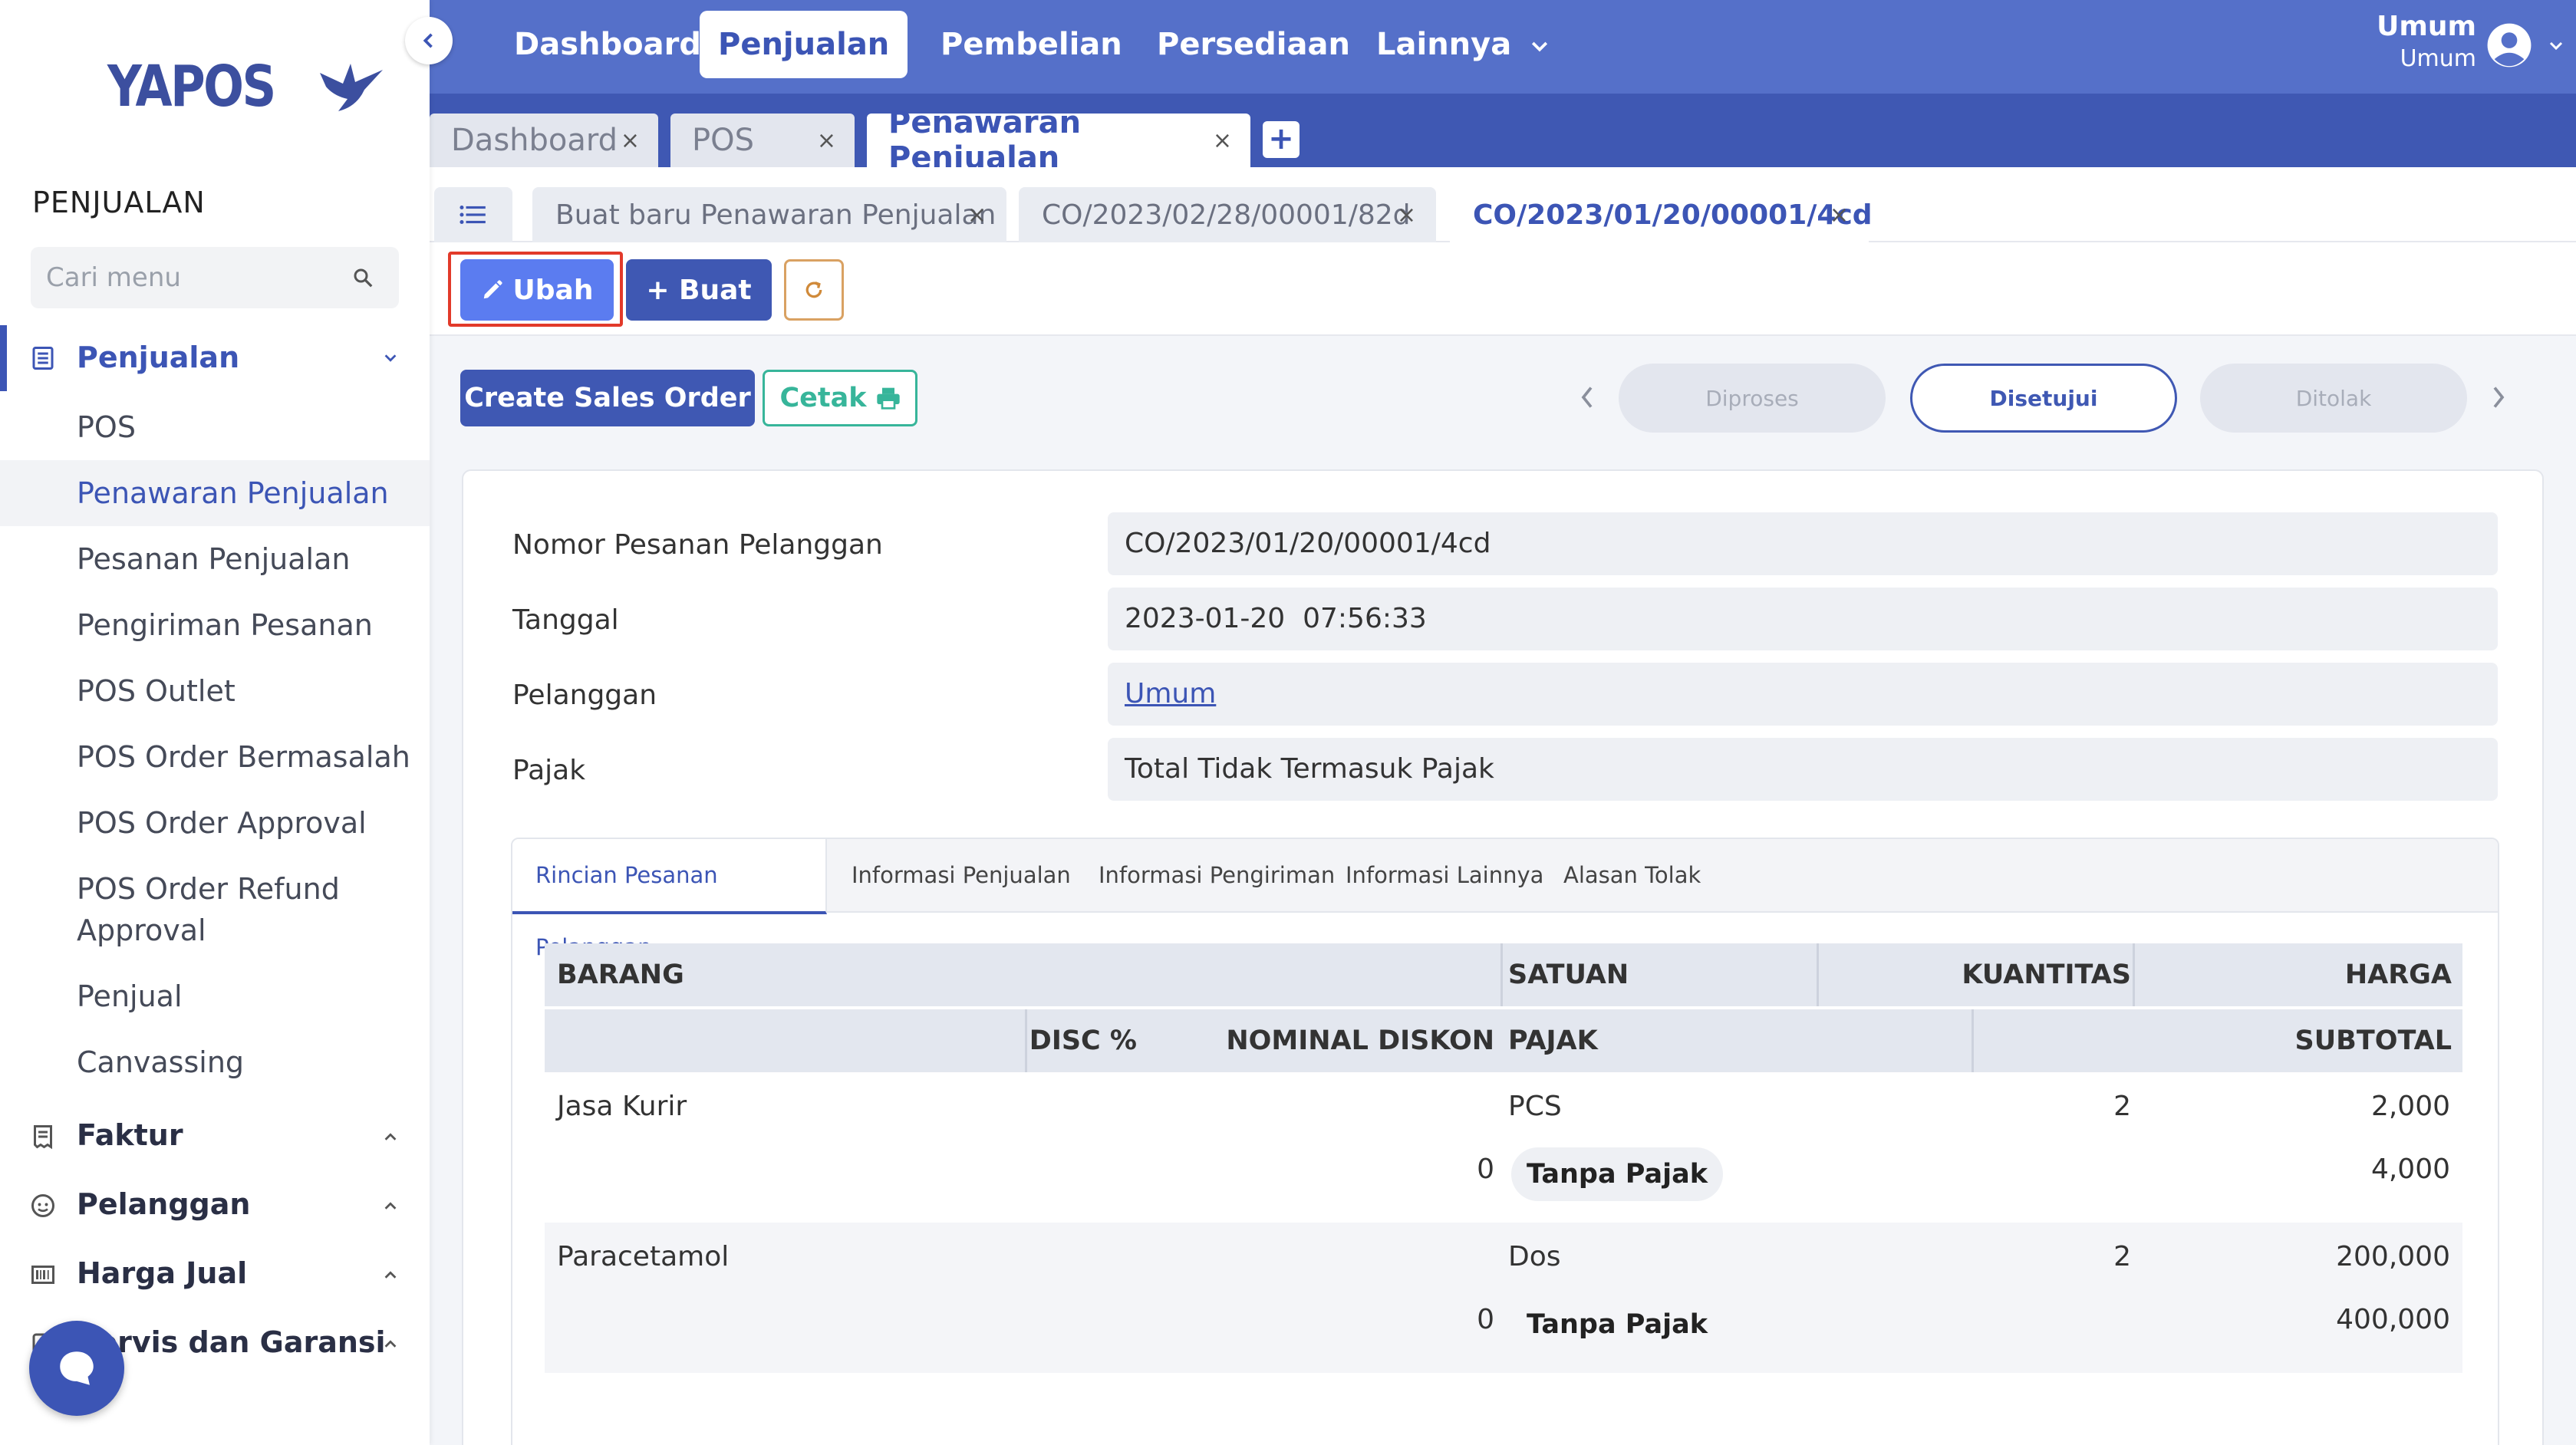 Image resolution: width=2576 pixels, height=1445 pixels. What do you see at coordinates (2509, 45) in the screenshot?
I see `avatar-icon` at bounding box center [2509, 45].